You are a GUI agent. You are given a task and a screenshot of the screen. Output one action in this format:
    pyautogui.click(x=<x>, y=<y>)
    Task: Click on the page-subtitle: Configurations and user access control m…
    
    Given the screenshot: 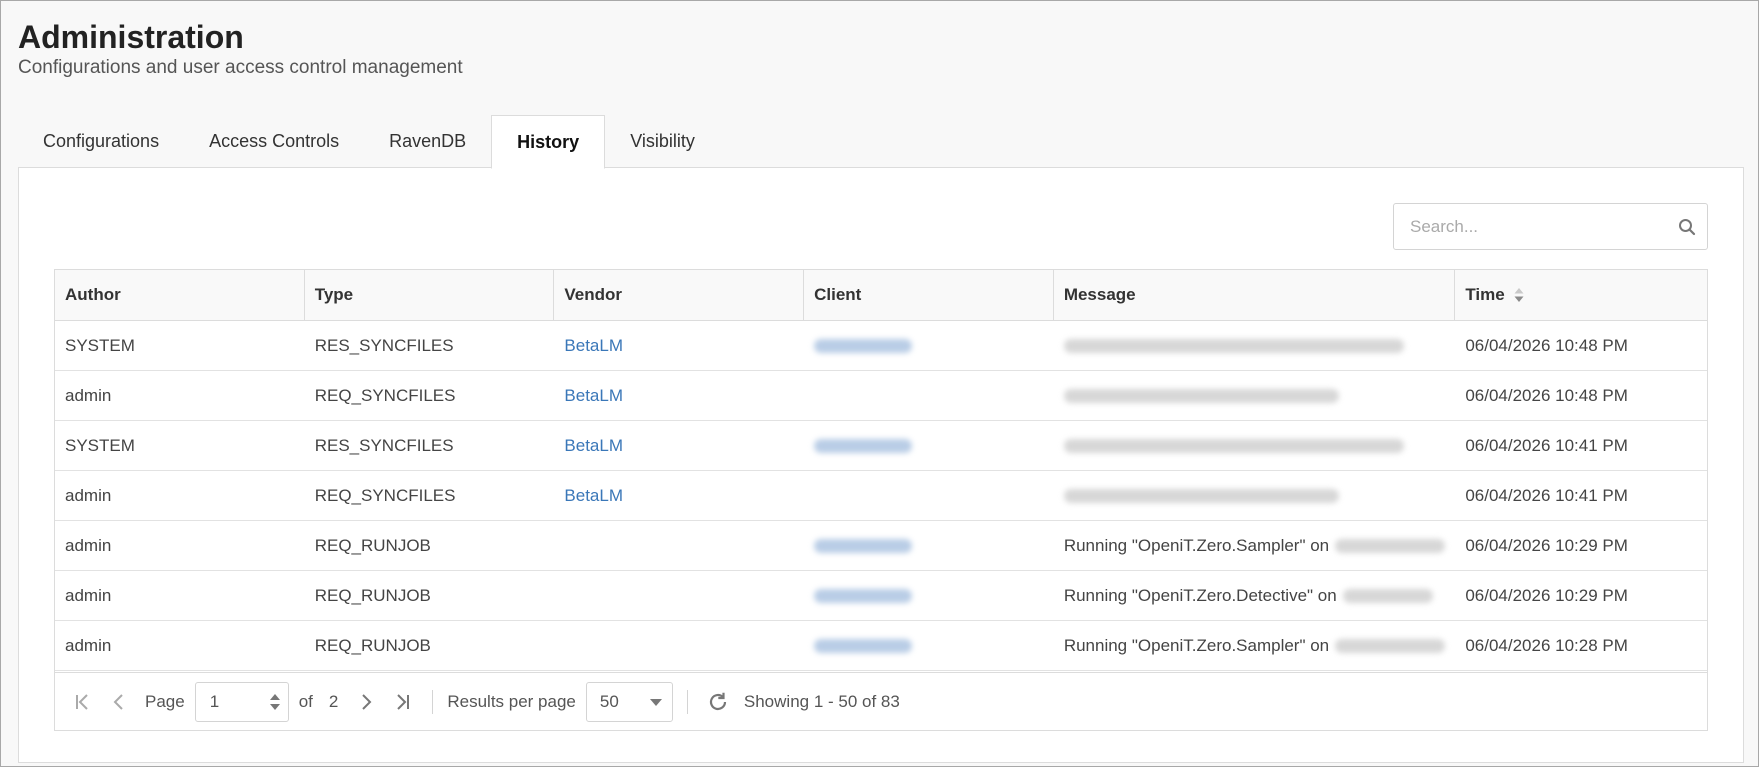 What is the action you would take?
    pyautogui.click(x=240, y=67)
    